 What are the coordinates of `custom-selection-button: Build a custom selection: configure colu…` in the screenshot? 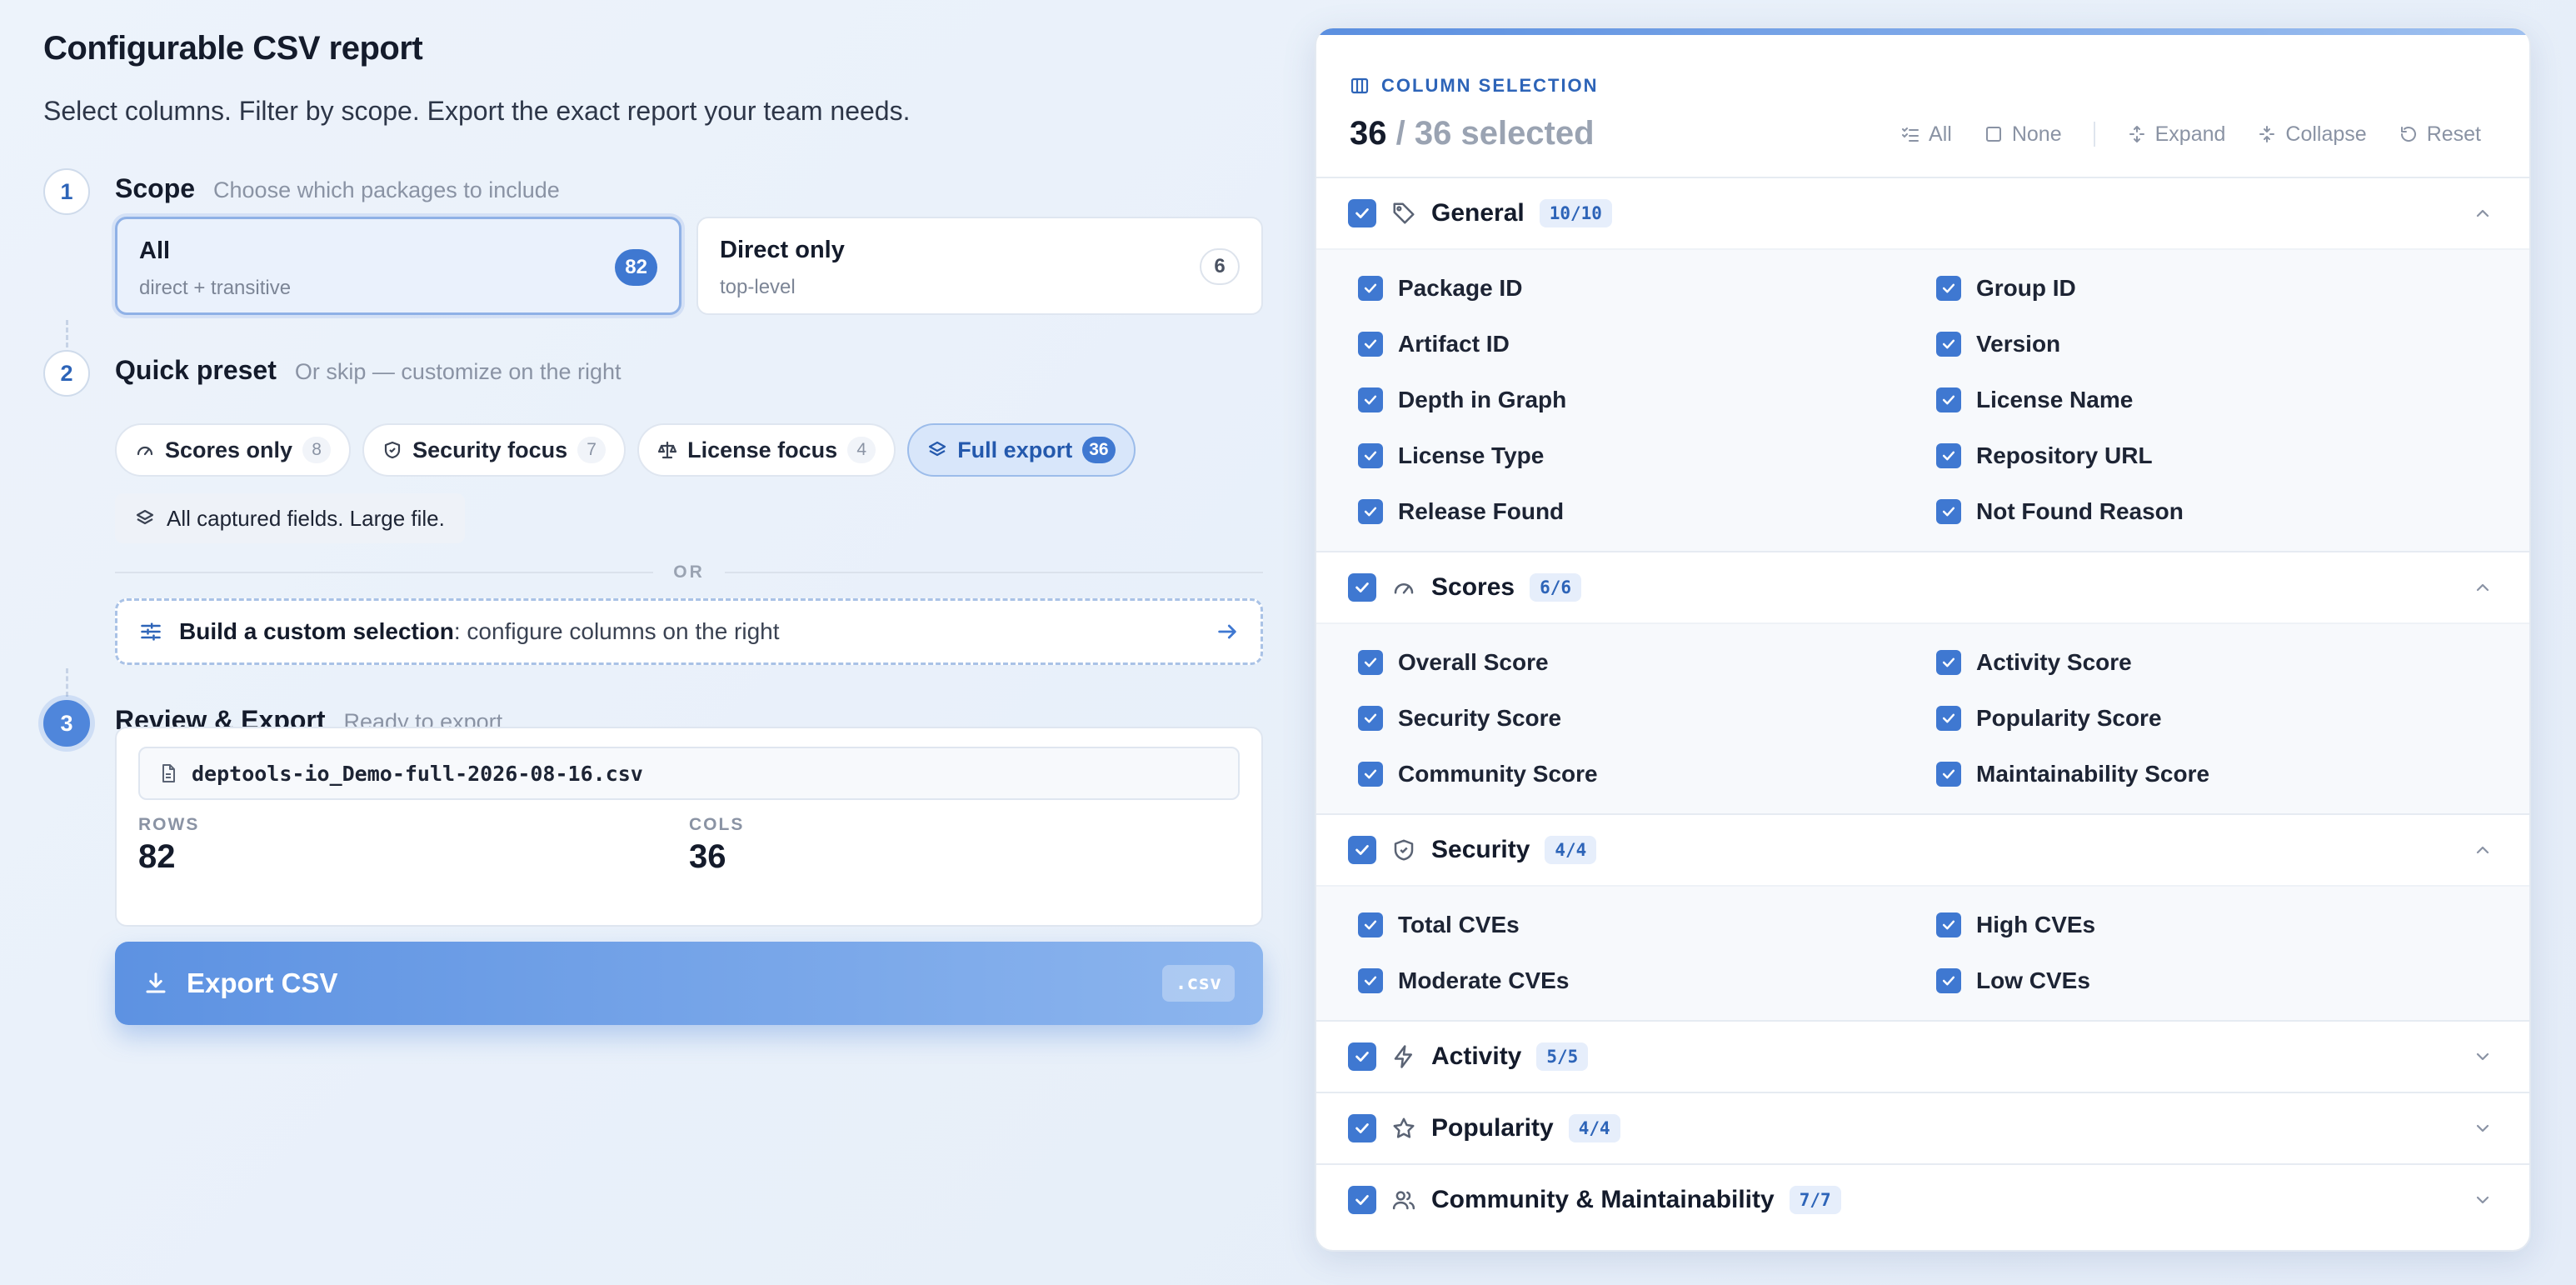 It's located at (689, 631).